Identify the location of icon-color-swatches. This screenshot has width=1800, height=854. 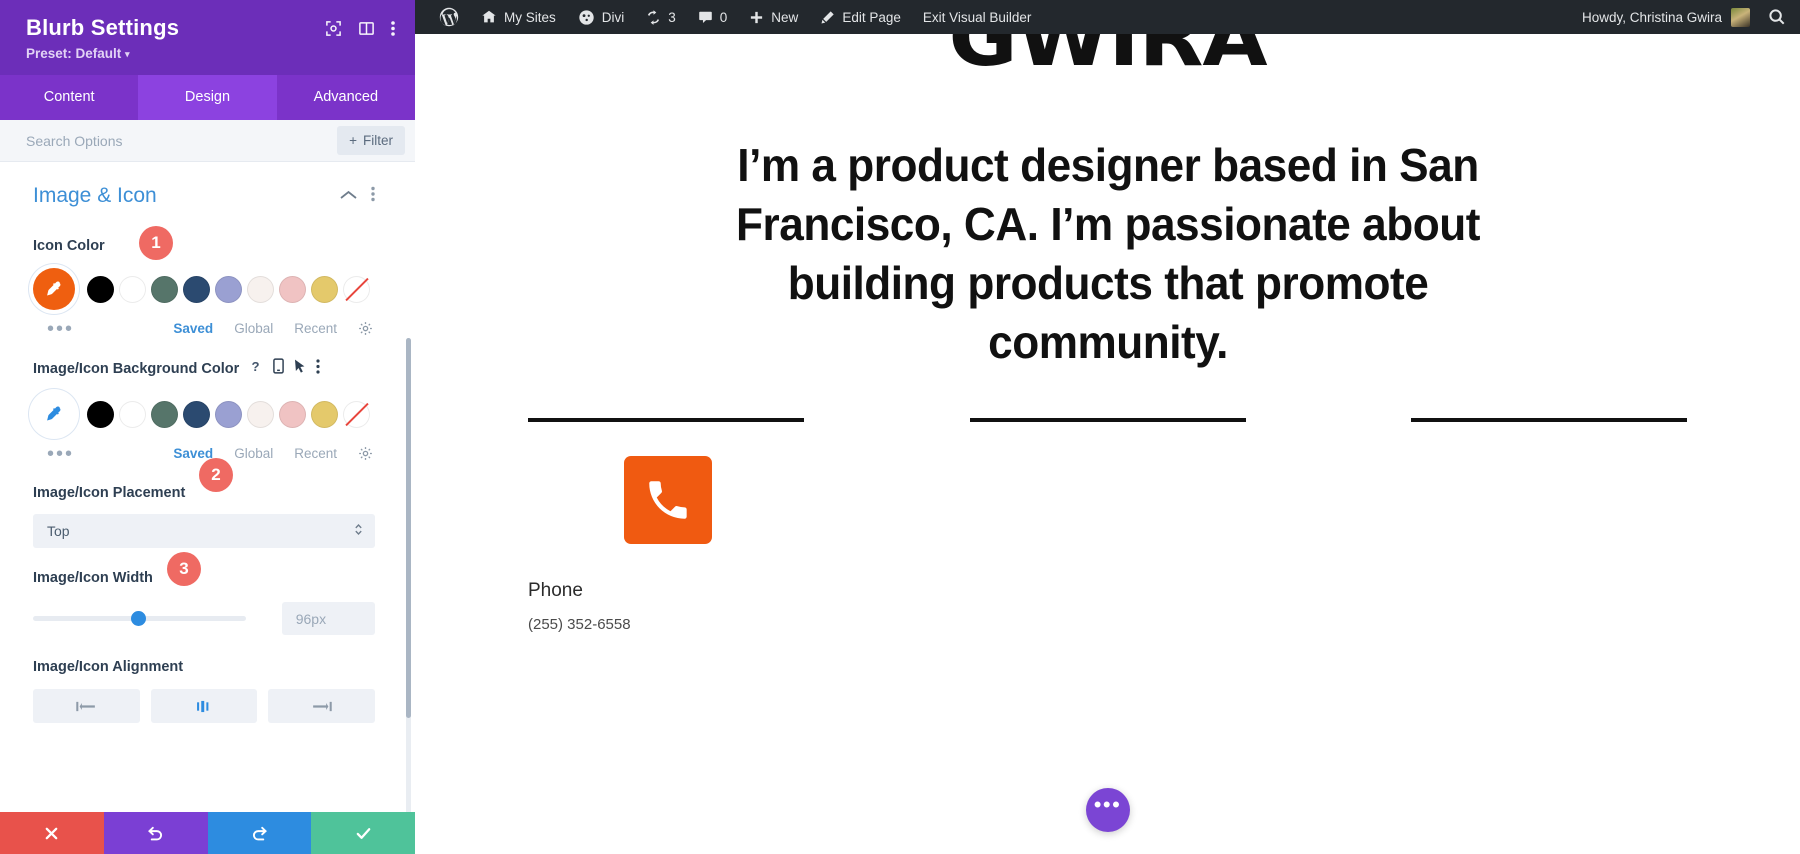
(204, 289).